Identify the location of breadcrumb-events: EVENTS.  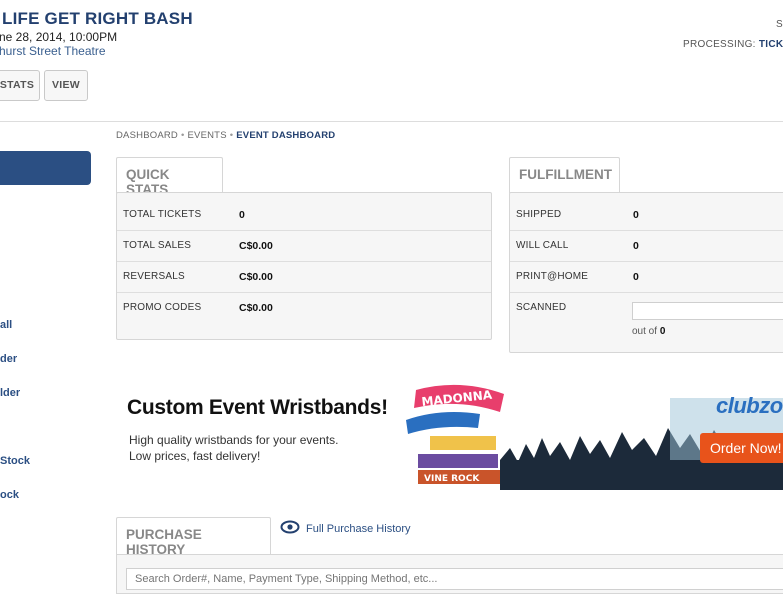
(207, 135).